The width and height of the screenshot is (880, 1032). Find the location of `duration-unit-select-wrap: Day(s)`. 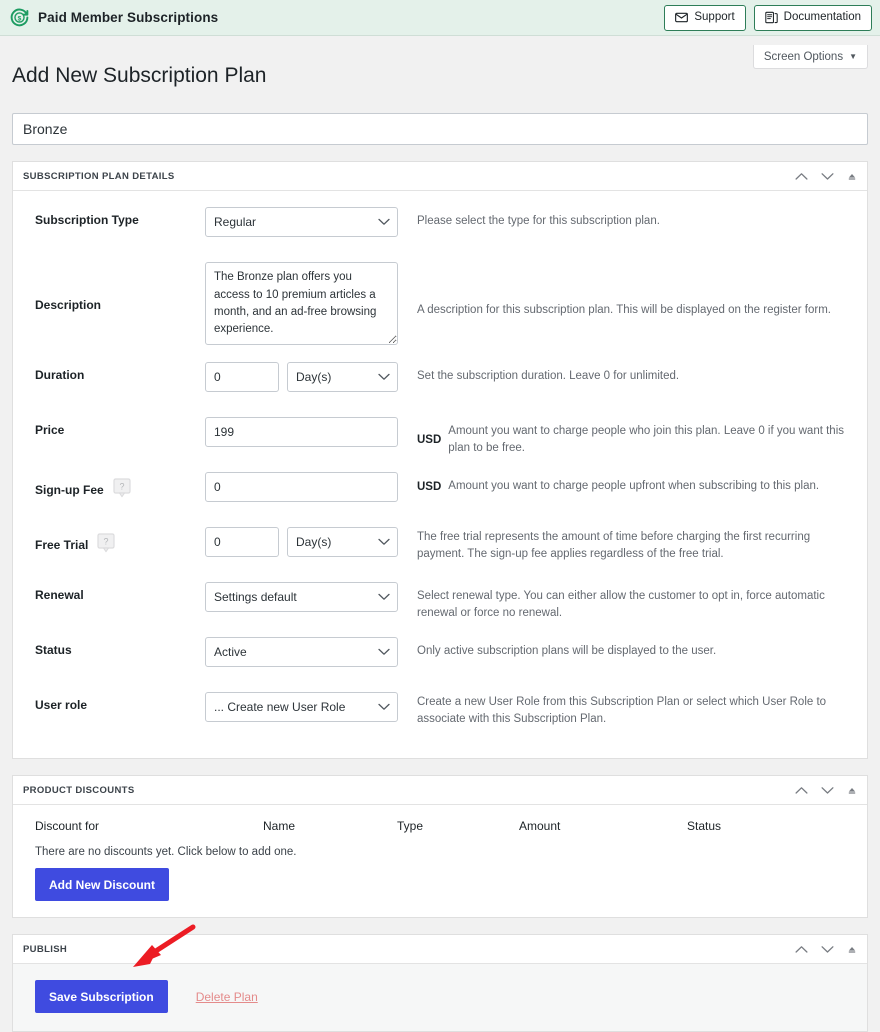

duration-unit-select-wrap: Day(s) is located at coordinates (342, 377).